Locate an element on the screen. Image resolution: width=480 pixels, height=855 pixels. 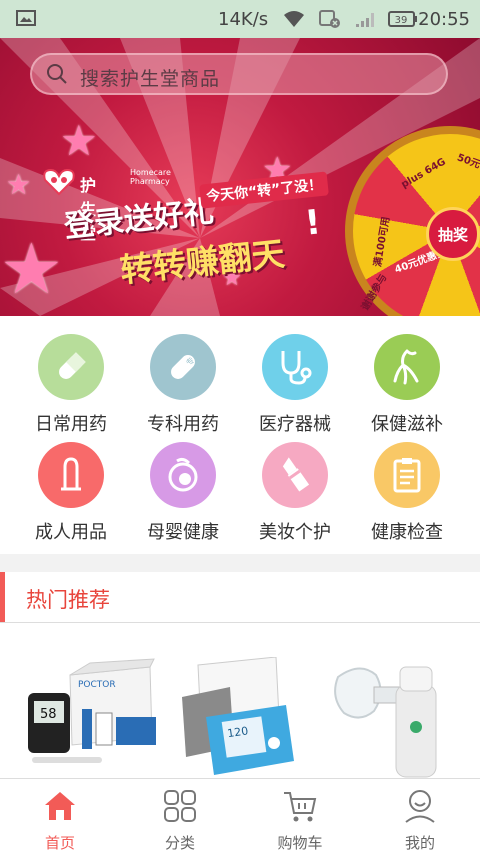
svg-text: 39 is located at coordinates (401, 20).